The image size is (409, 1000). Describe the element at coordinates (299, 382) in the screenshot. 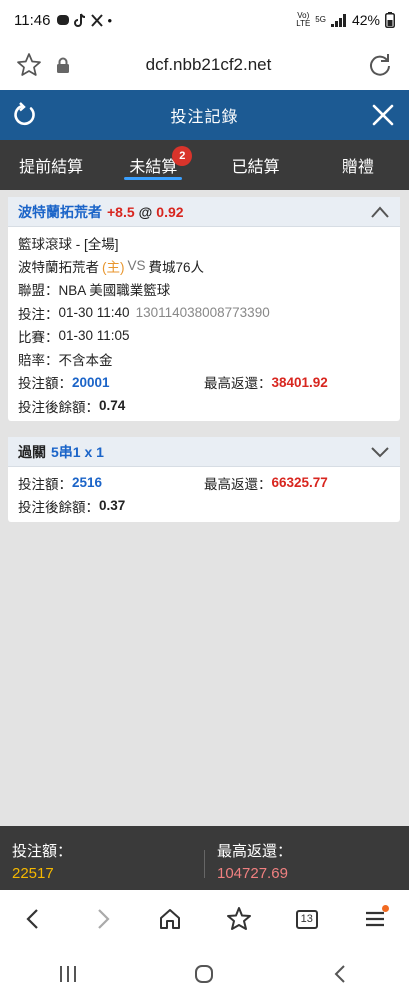

I see `max-return-value: 38401.92` at that location.